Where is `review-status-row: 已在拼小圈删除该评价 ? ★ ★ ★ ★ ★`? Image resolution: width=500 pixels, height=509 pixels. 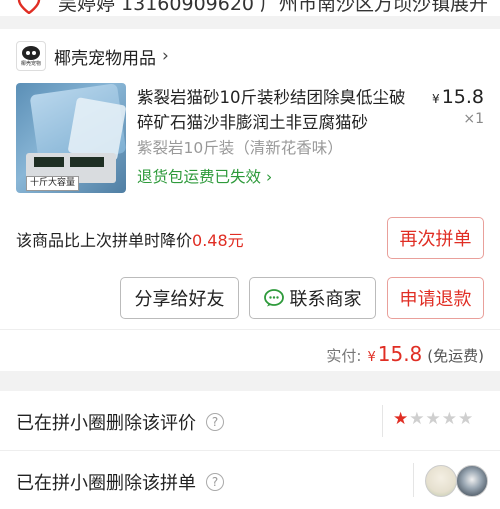
review-status-row: 已在拼小圈删除该评价 ? ★ ★ ★ ★ ★ is located at coordinates (250, 420).